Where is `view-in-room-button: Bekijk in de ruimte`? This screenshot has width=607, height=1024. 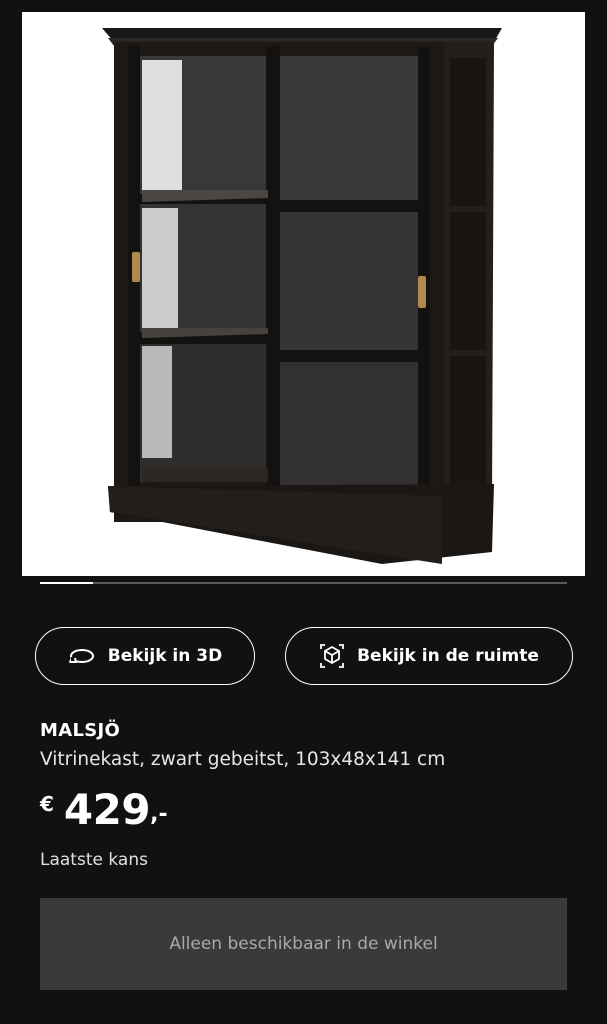 view-in-room-button: Bekijk in de ruimte is located at coordinates (429, 656).